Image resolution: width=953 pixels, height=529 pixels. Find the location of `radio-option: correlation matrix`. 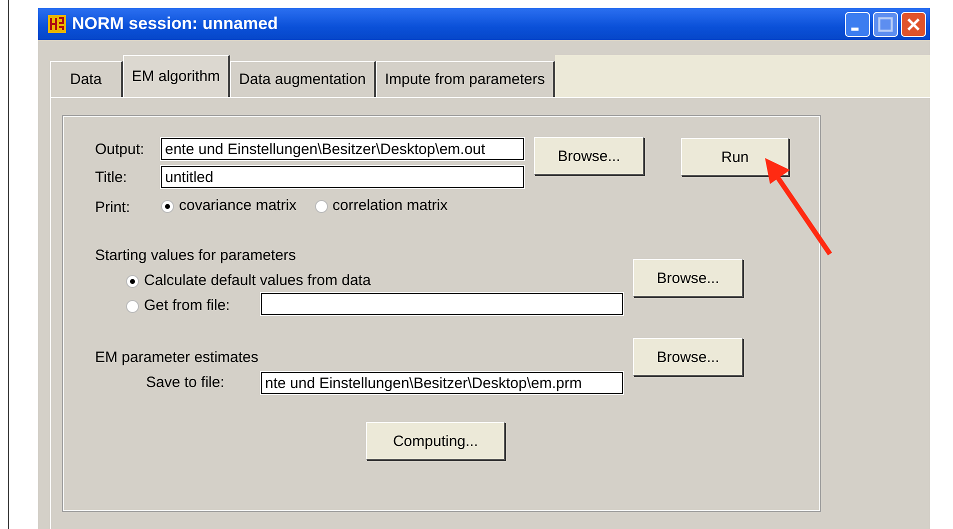

radio-option: correlation matrix is located at coordinates (381, 206).